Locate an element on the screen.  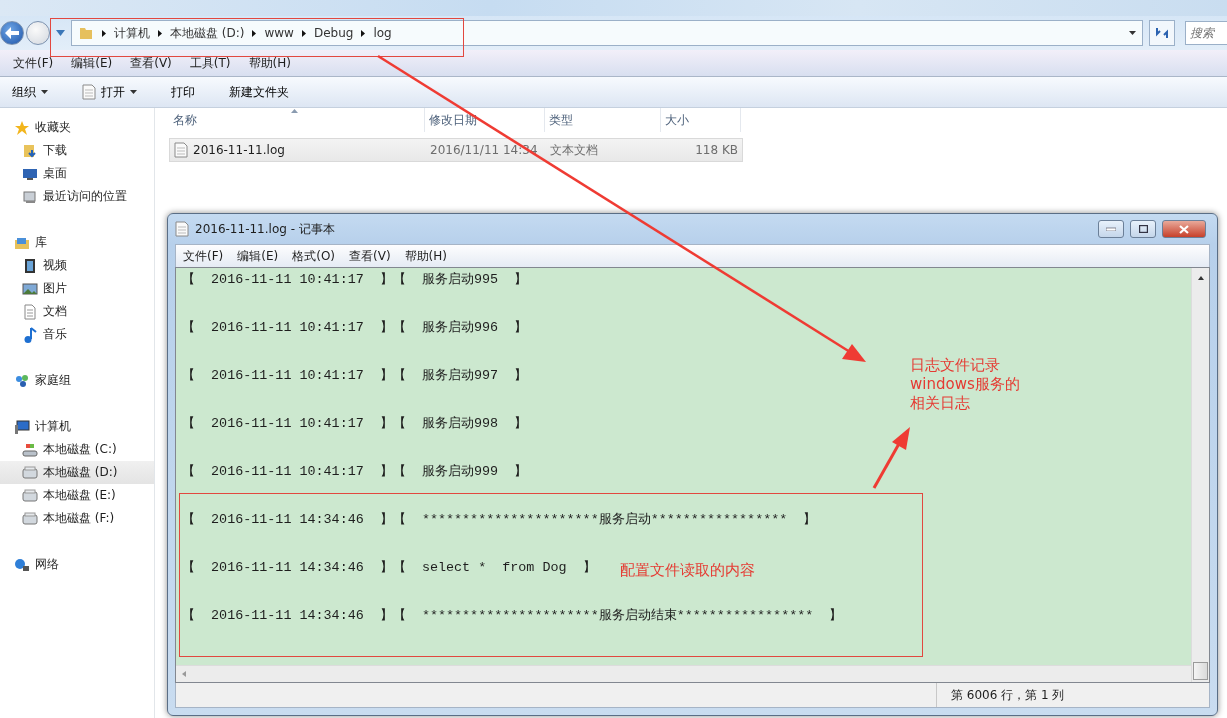
log-line: 【 2016-11-11 10:41:17 】【 服务启动997 】 is located at coordinates (355, 376).